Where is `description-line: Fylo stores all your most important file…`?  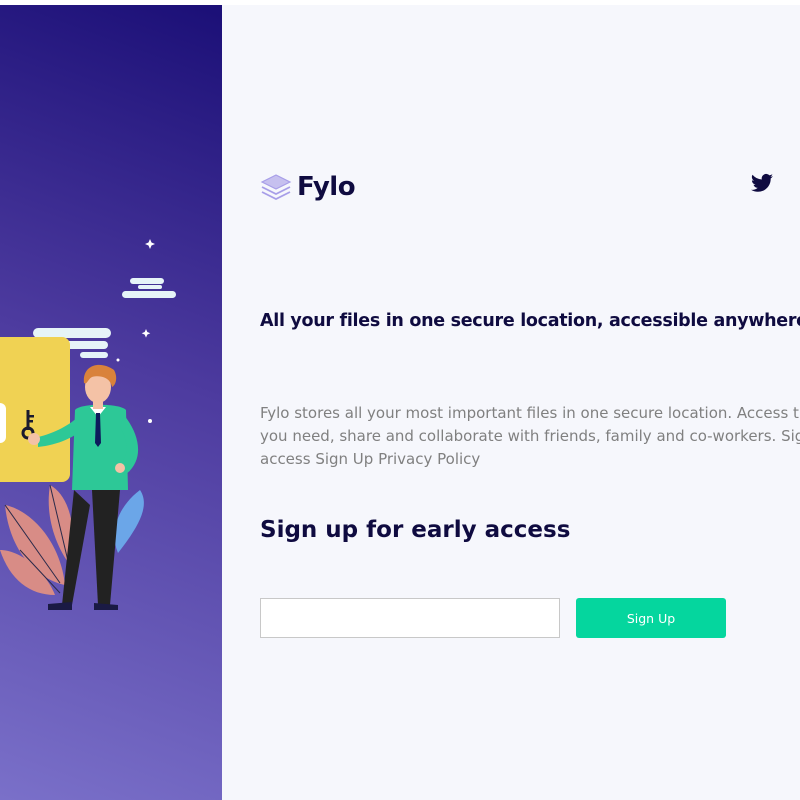
description-line: Fylo stores all your most important file… is located at coordinates (530, 413).